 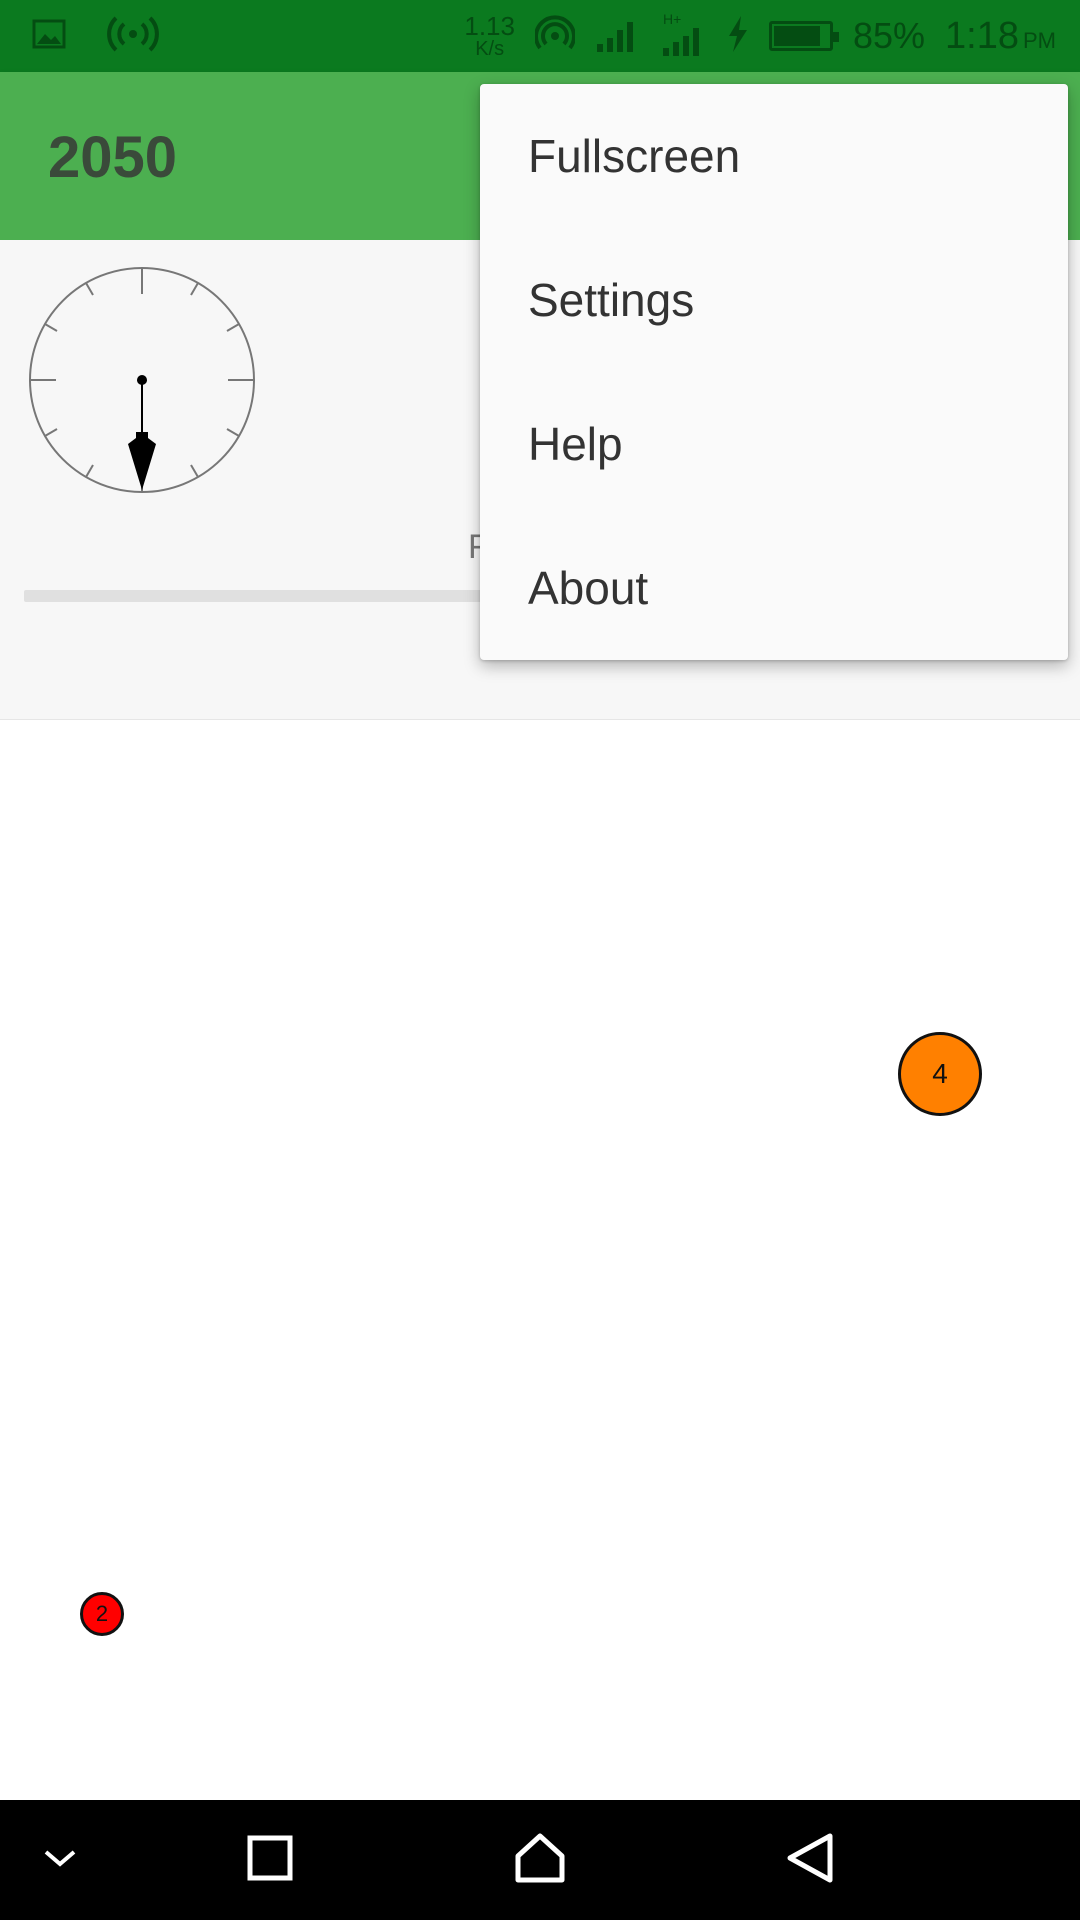 I want to click on network-speed: 1.13 K/s, so click(x=489, y=36).